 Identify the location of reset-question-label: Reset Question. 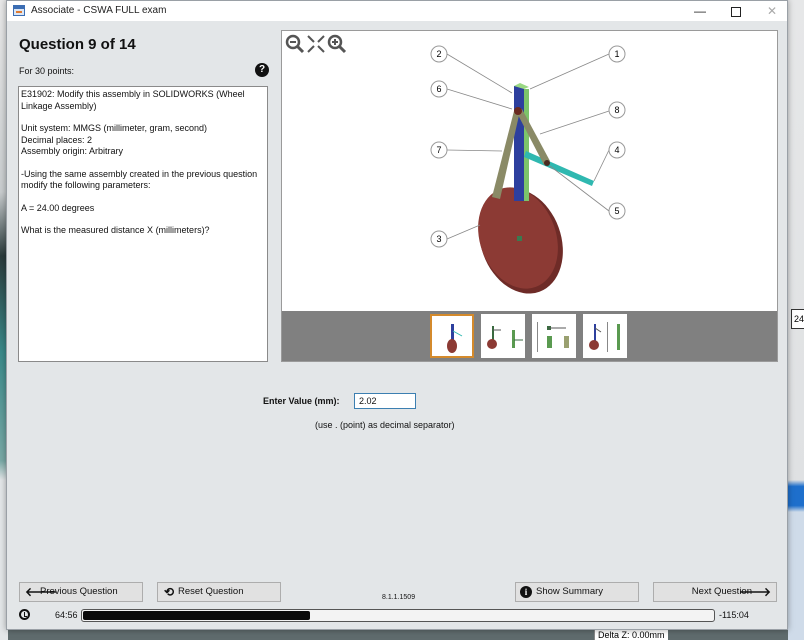
(211, 591).